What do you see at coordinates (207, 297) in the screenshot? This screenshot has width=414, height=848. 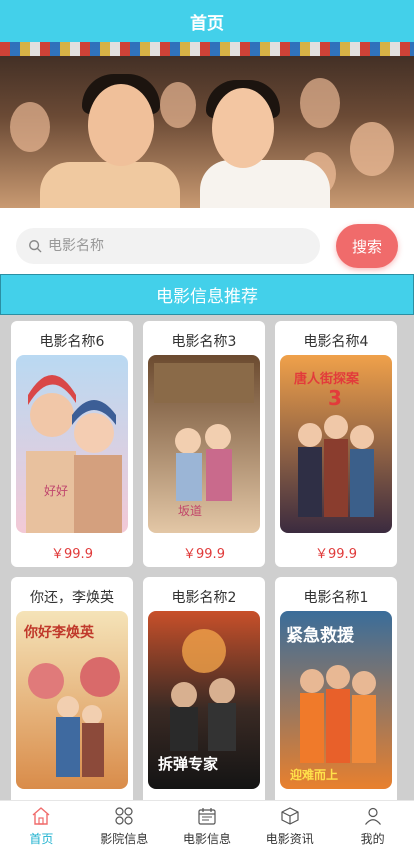 I see `section-title: 电影信息推荐` at bounding box center [207, 297].